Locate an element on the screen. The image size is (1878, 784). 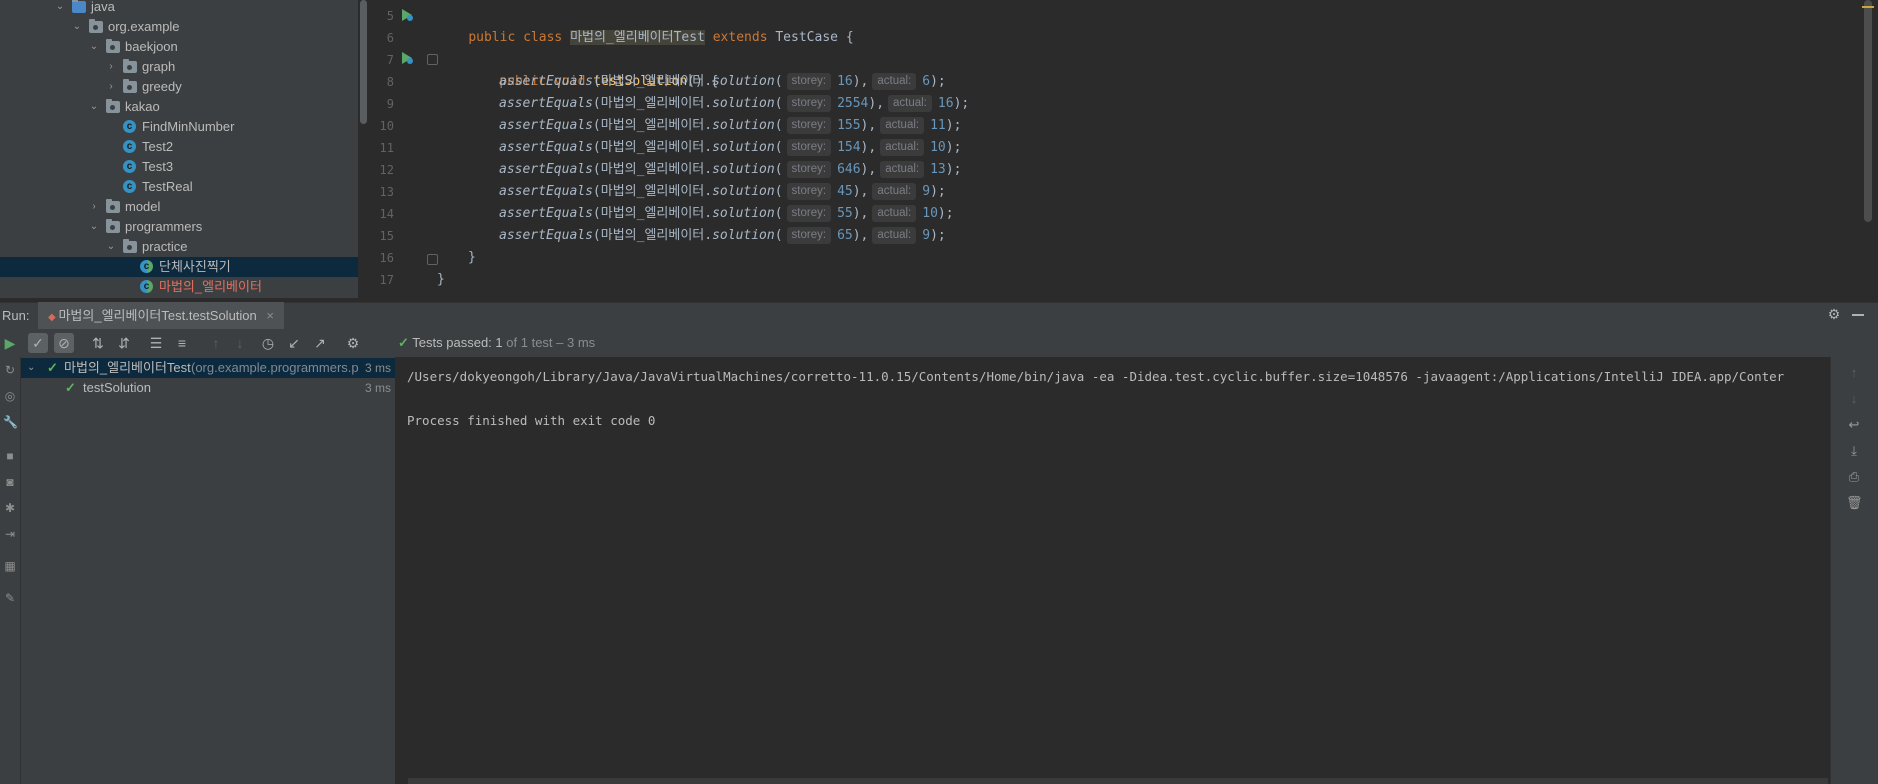
tree-item: TestReal is located at coordinates (179, 187).